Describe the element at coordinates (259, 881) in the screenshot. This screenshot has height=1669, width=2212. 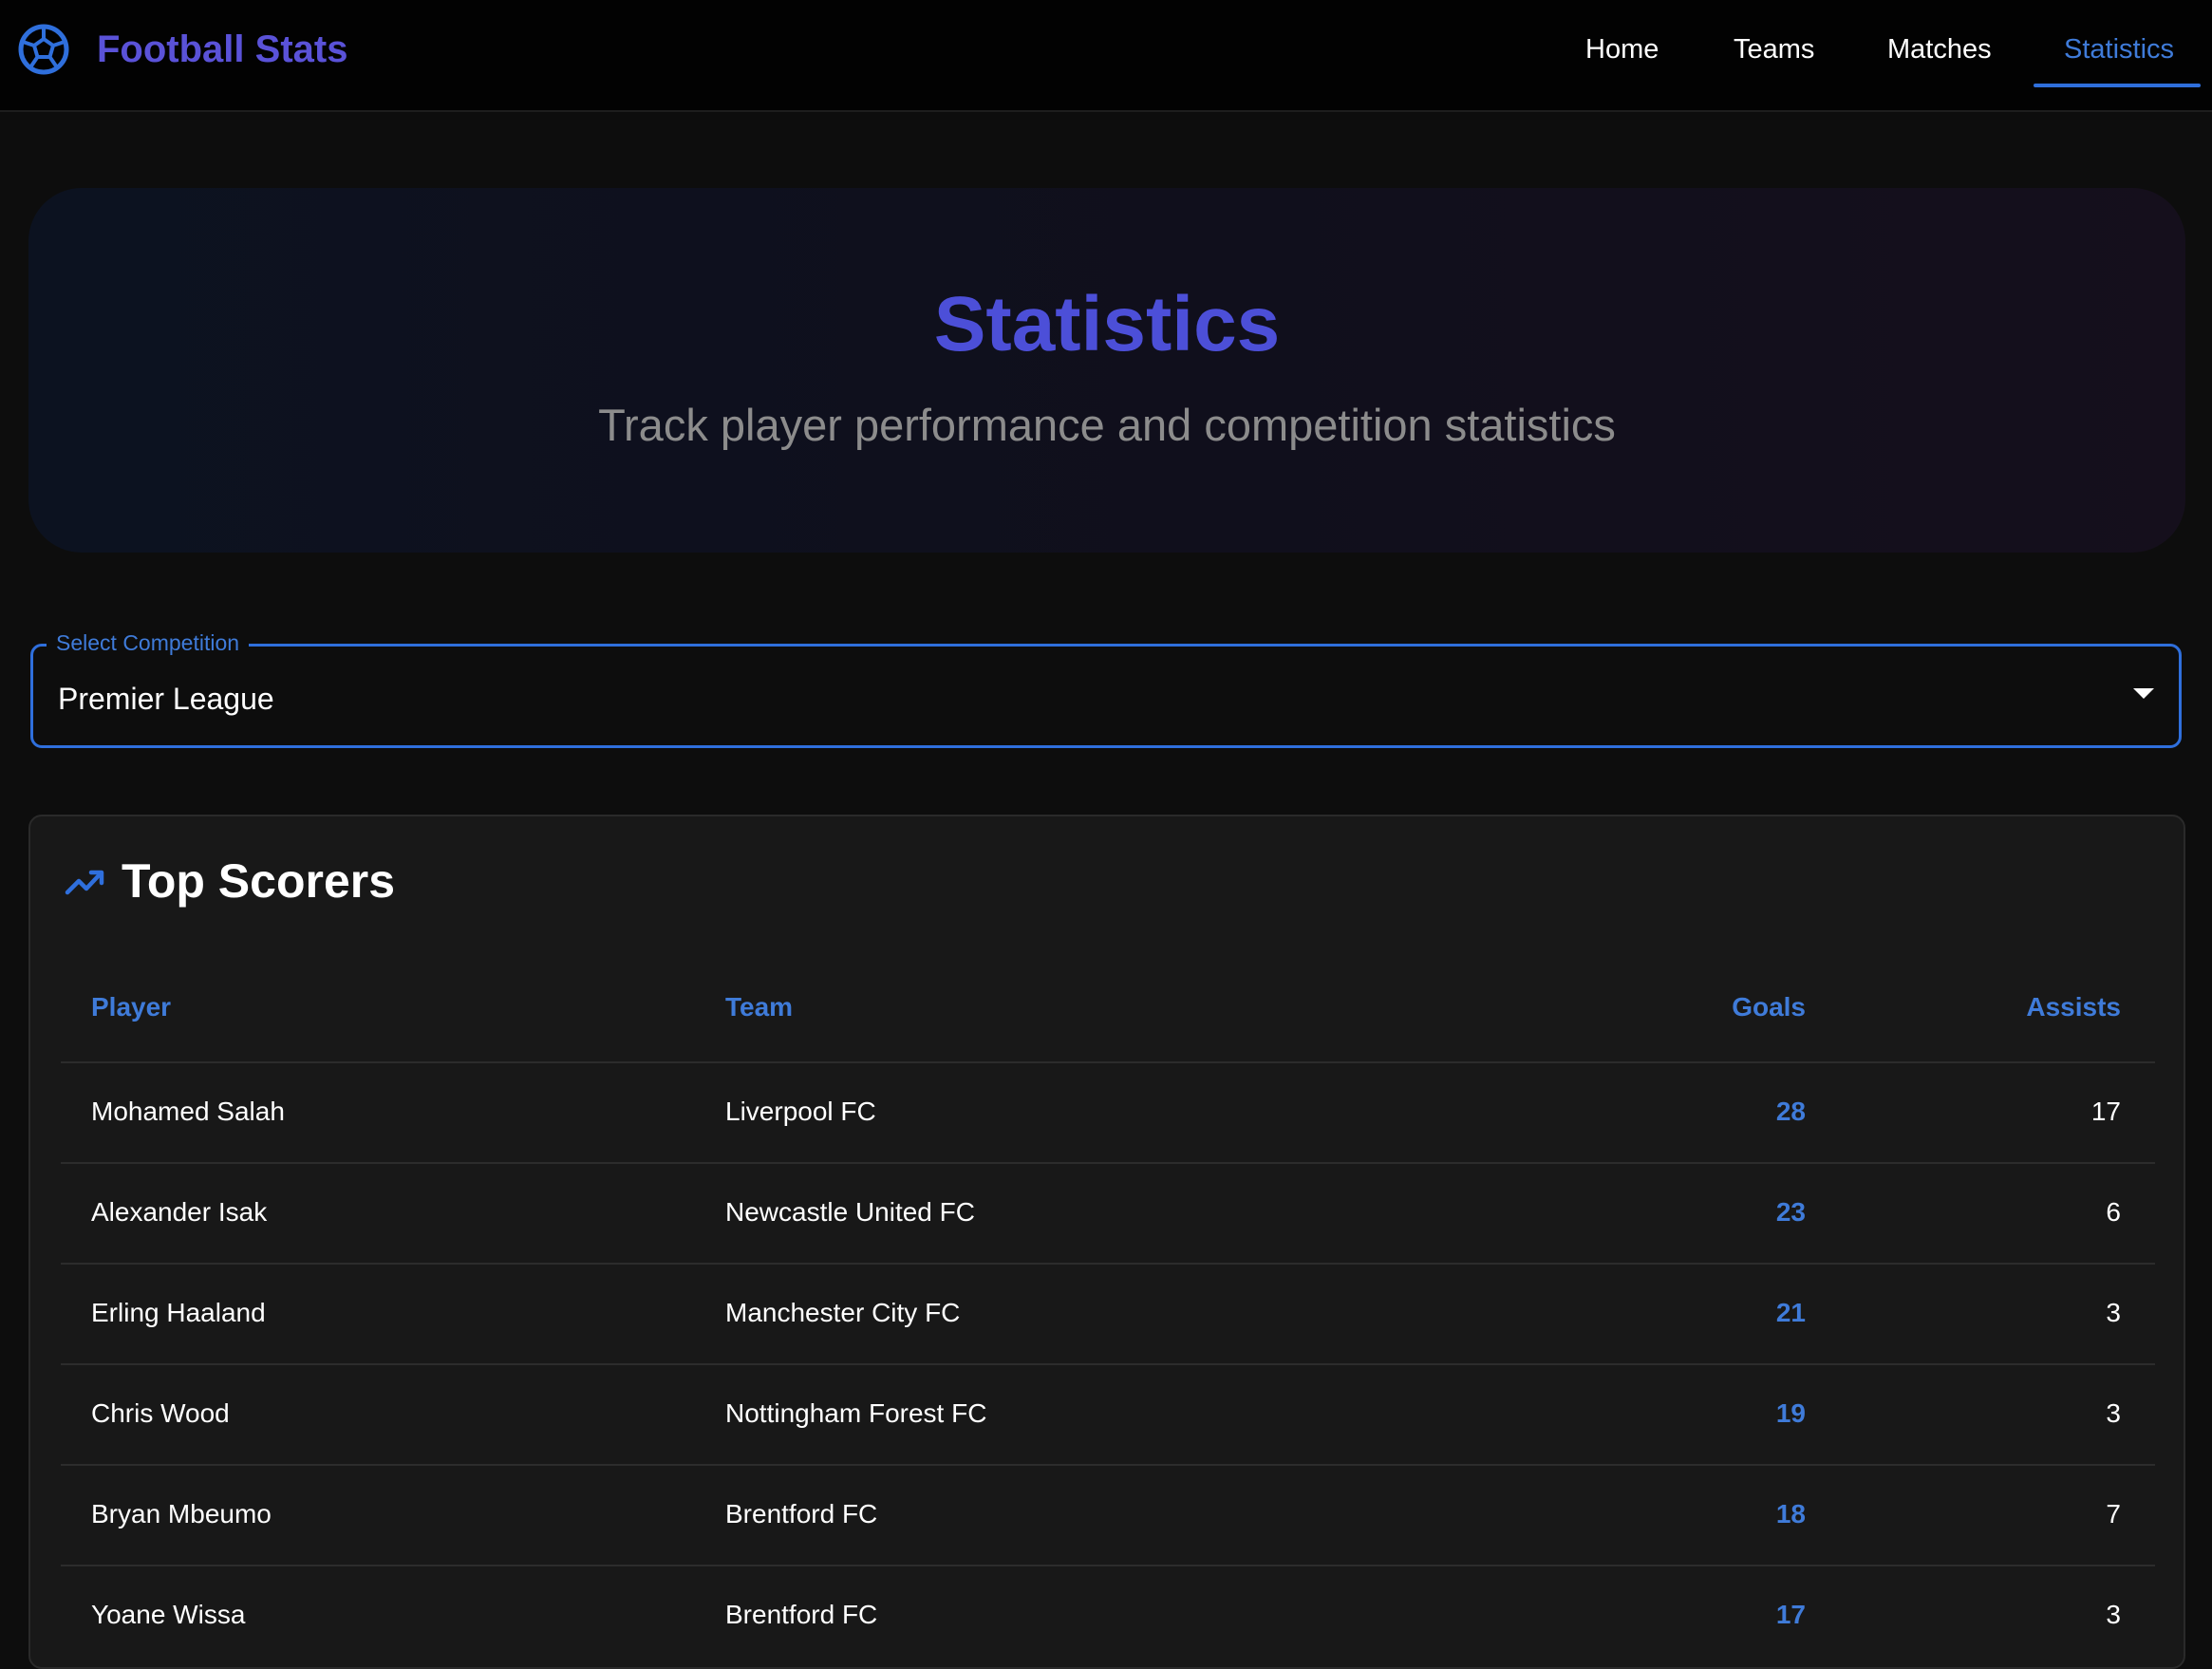
I see `card-title: Top Scorers` at that location.